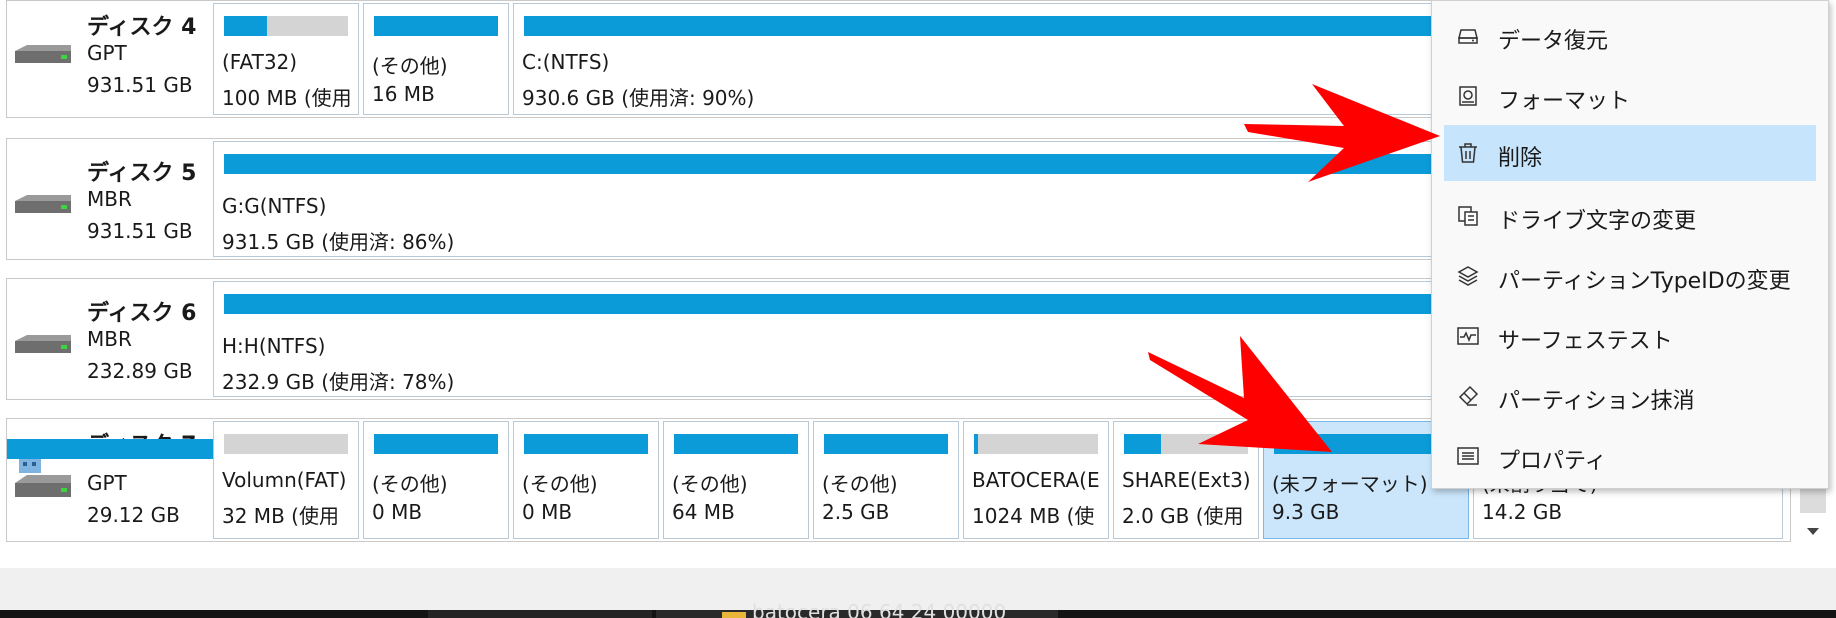 Image resolution: width=1836 pixels, height=618 pixels. Describe the element at coordinates (1306, 512) in the screenshot. I see `partition-info: 9.3 GB` at that location.